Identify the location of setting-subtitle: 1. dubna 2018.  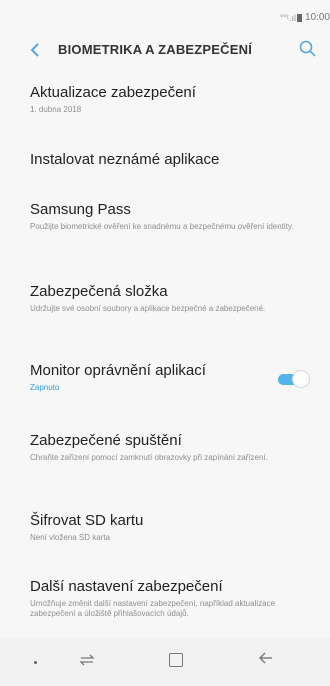
(56, 109).